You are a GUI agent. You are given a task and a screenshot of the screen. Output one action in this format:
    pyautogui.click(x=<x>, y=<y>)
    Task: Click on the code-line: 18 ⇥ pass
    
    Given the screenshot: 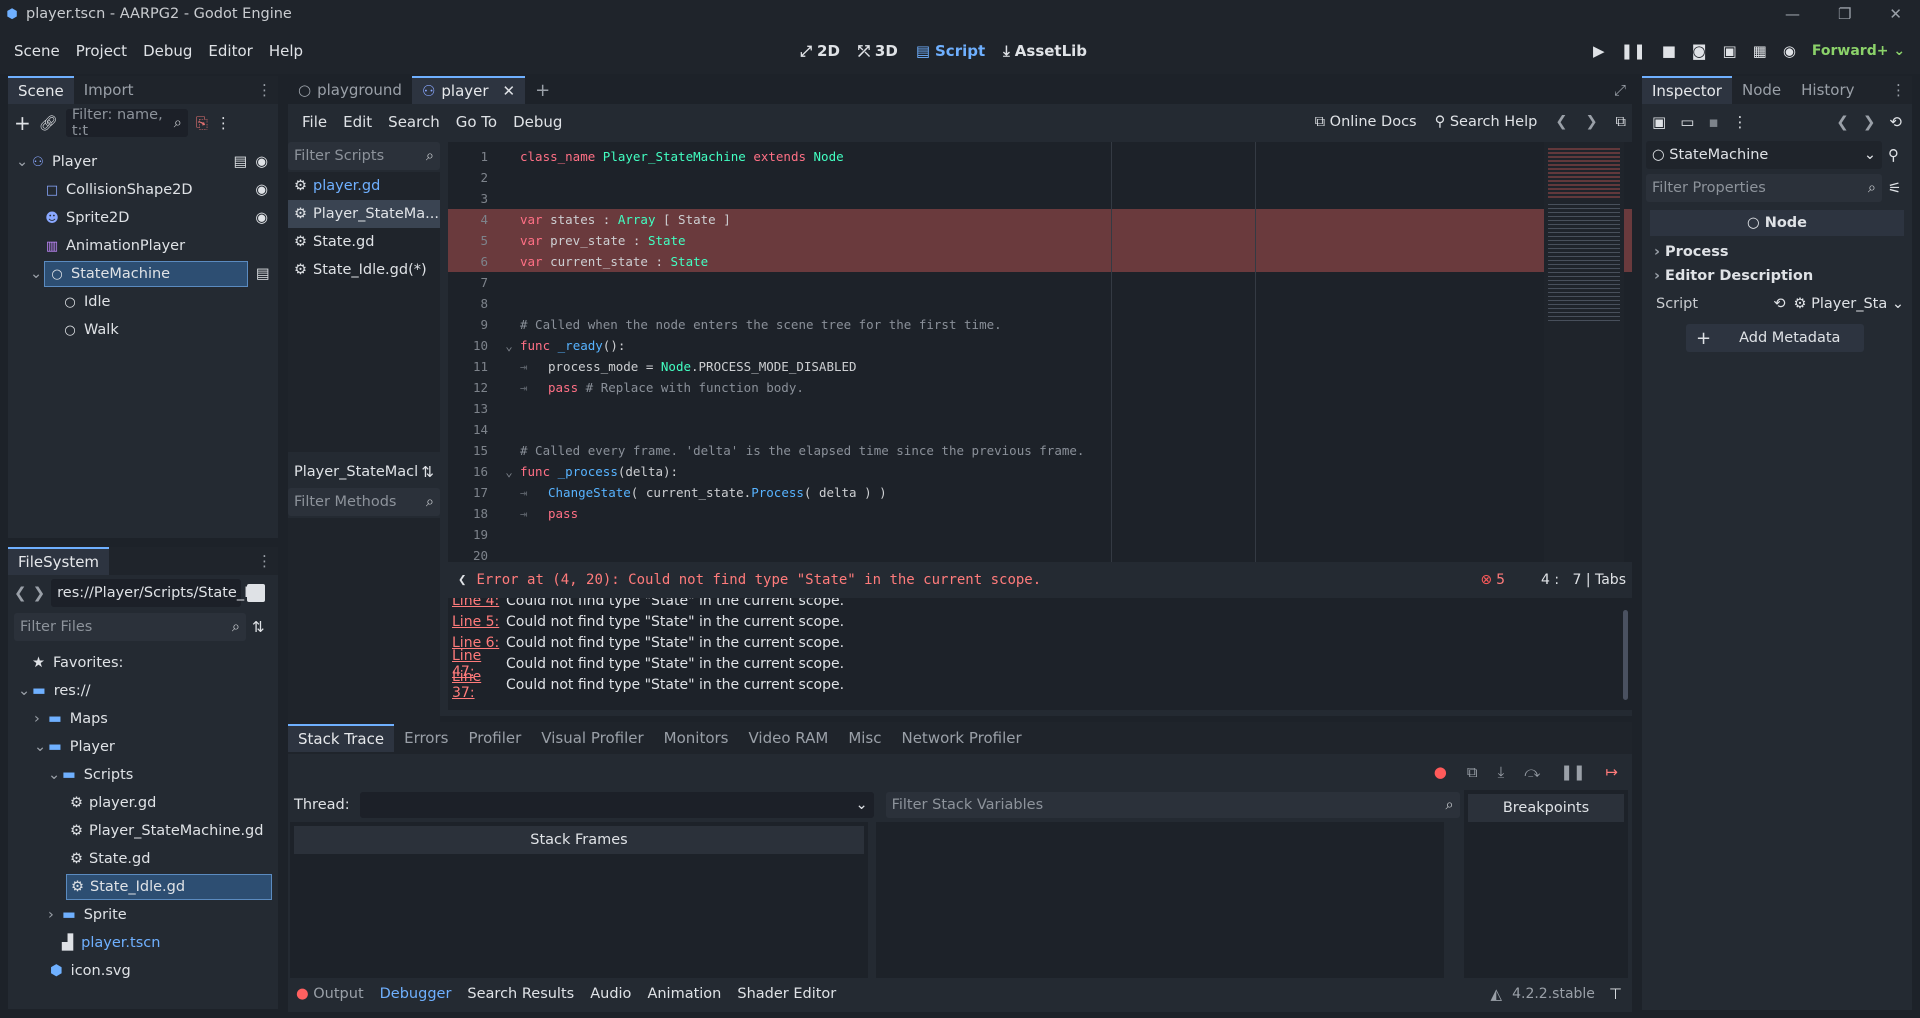 What is the action you would take?
    pyautogui.click(x=1040, y=513)
    